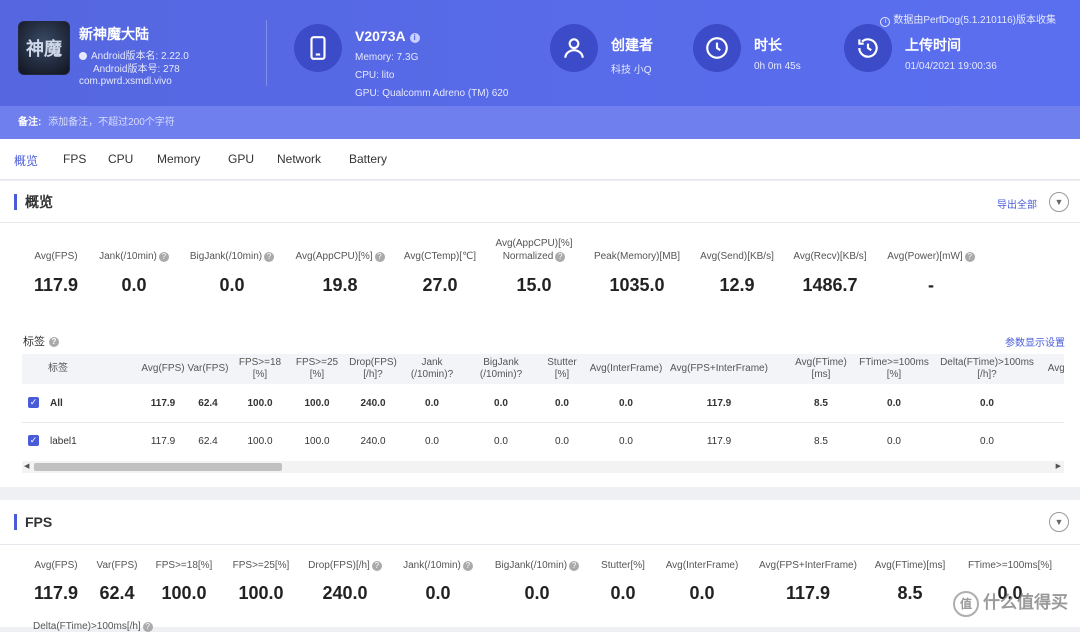 This screenshot has height=632, width=1080. I want to click on tab-battery: Battery, so click(368, 159).